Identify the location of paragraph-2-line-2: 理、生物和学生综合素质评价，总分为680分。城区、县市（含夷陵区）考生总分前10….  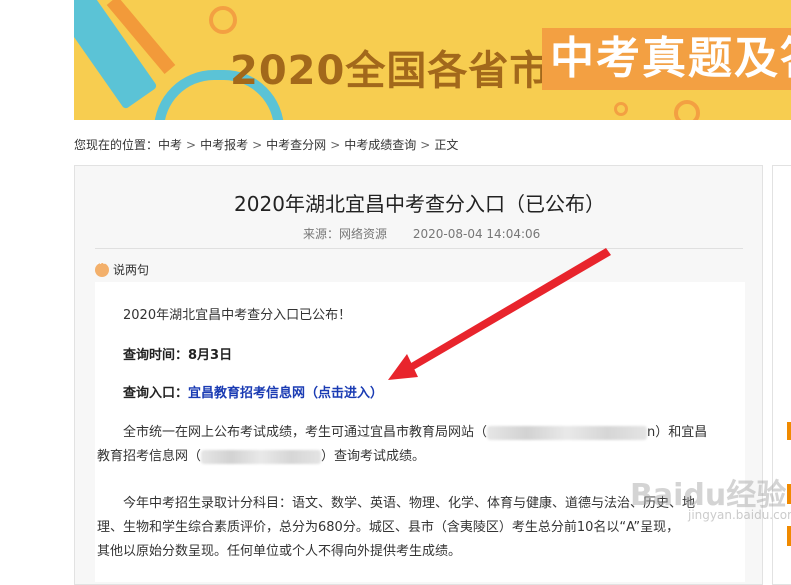
(388, 527).